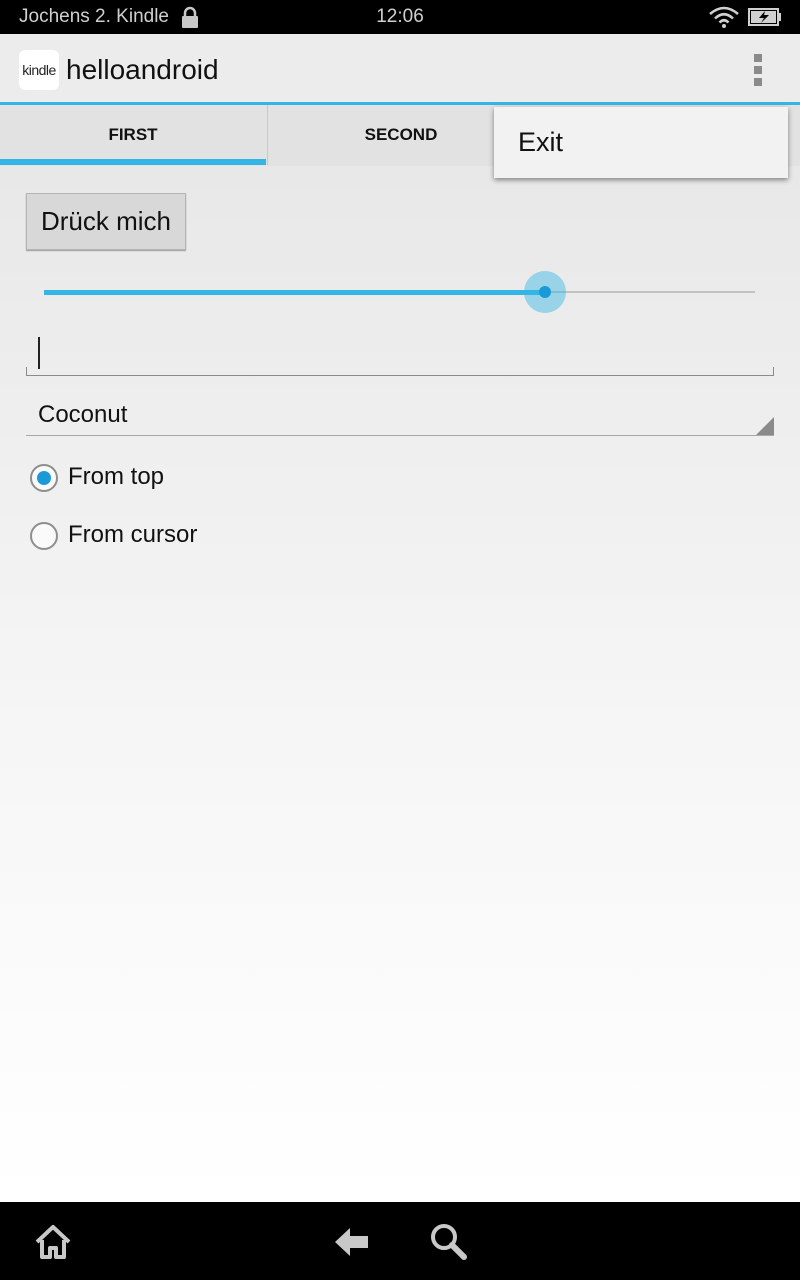 The height and width of the screenshot is (1280, 800). I want to click on radio-from-cursor: From cursor, so click(190, 536).